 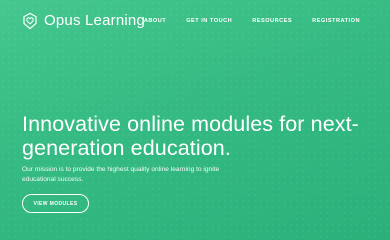 I want to click on nav-item-about: ABOUT, so click(x=155, y=21).